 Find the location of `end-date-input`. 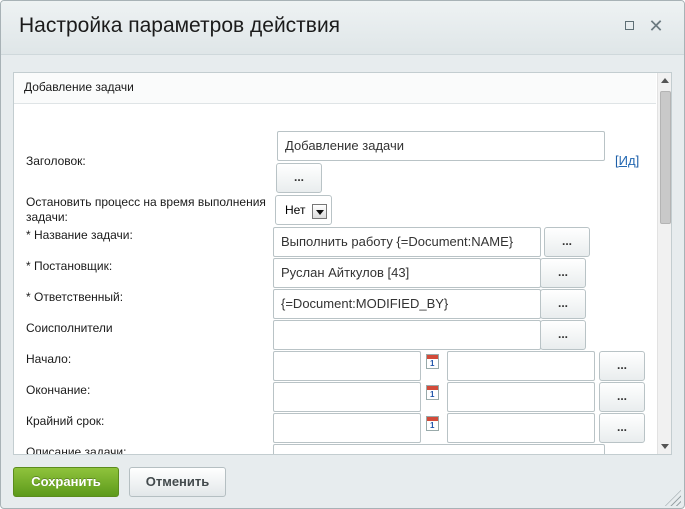

end-date-input is located at coordinates (347, 397).